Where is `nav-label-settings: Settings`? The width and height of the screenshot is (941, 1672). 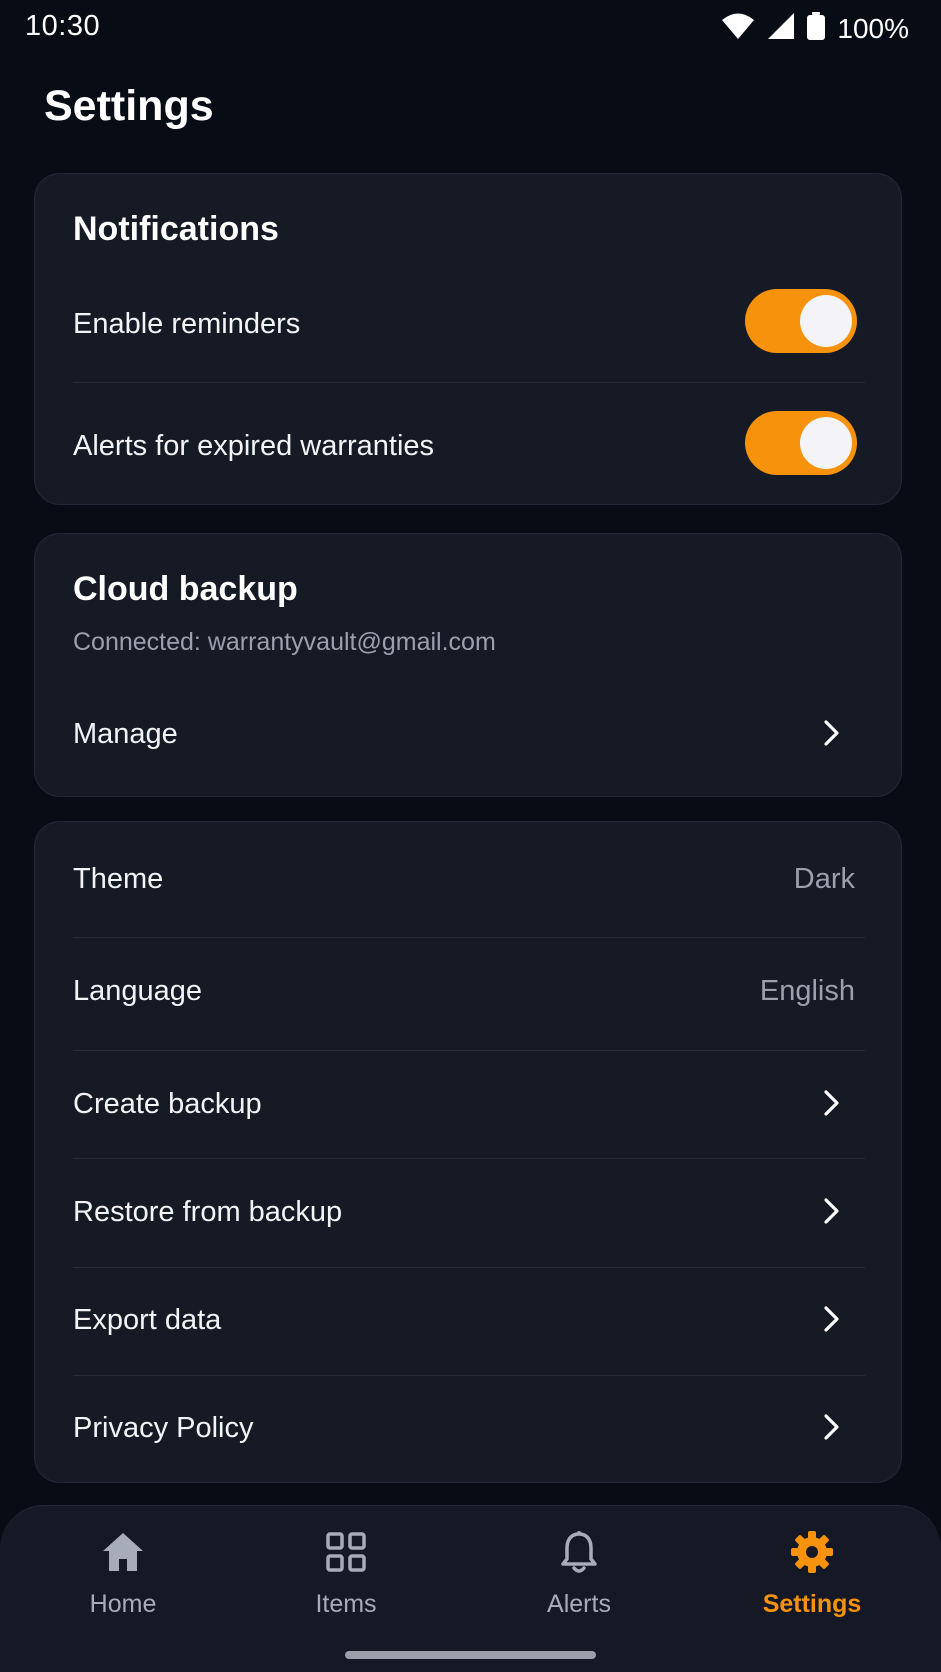 nav-label-settings: Settings is located at coordinates (812, 1604).